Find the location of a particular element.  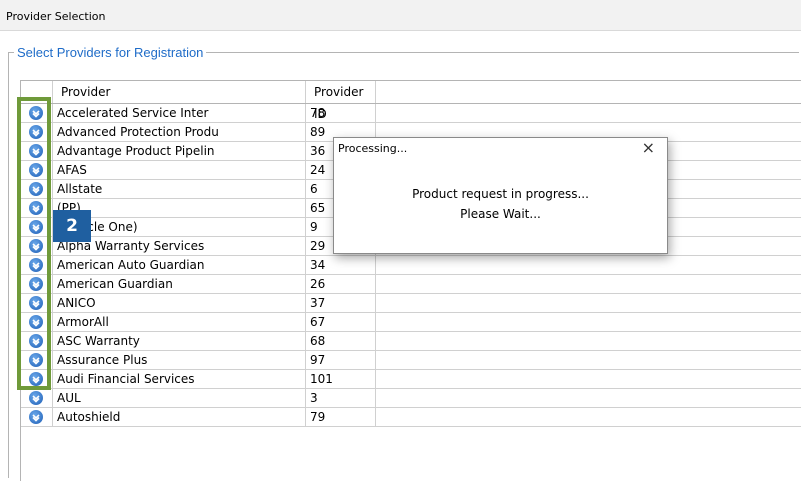

provider-name-cell: AFAS is located at coordinates (179, 170).